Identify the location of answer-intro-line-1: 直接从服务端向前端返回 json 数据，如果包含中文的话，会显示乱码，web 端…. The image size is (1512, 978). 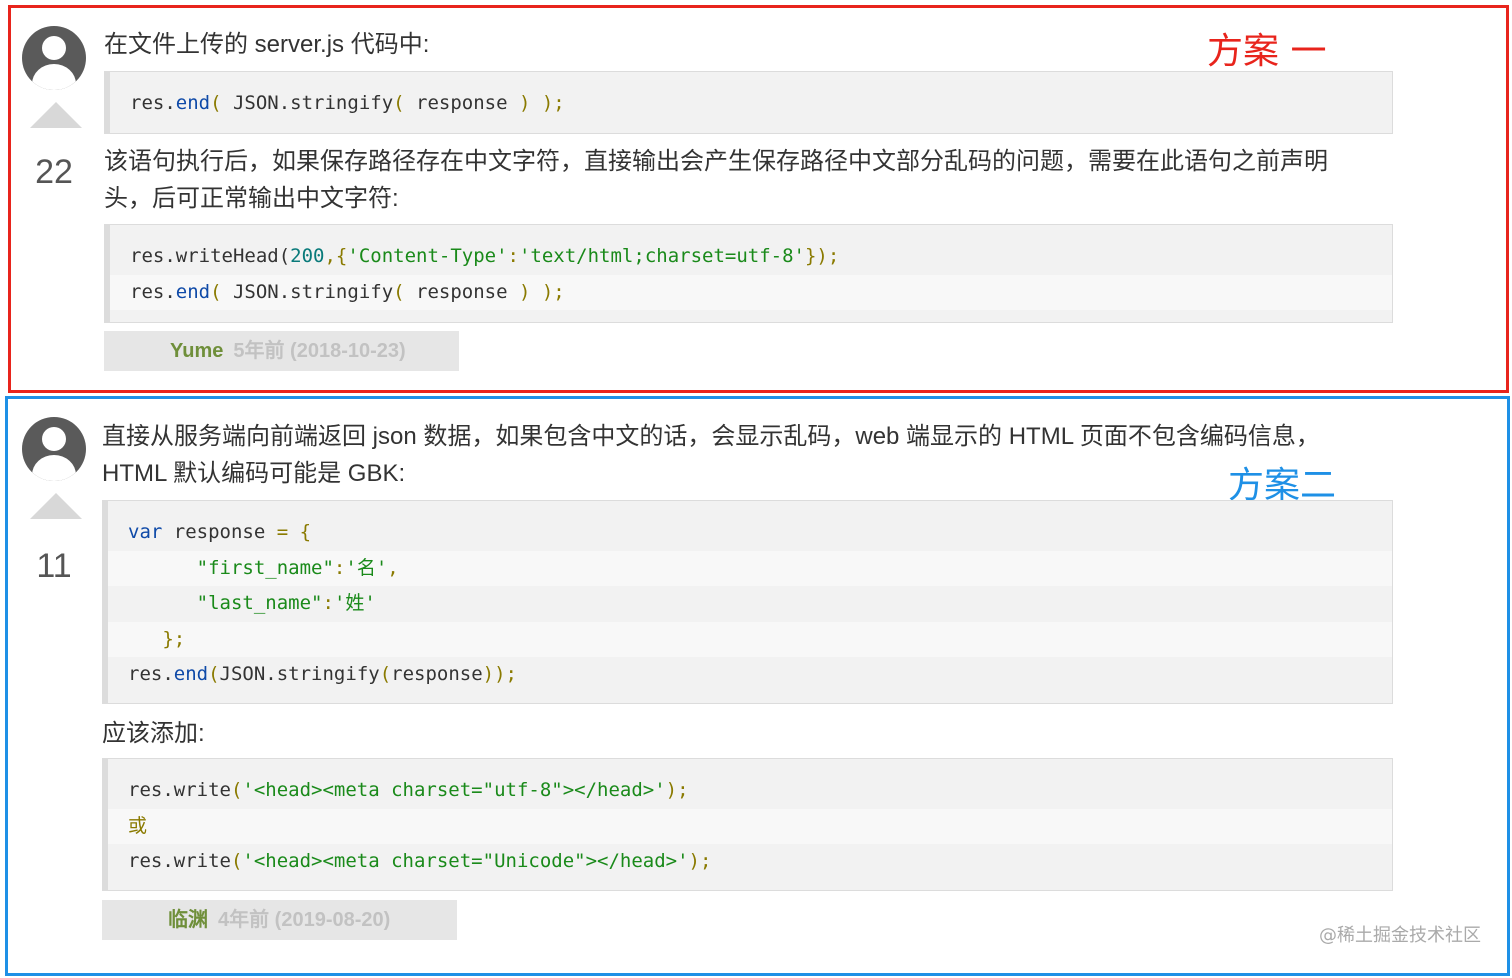
(711, 436).